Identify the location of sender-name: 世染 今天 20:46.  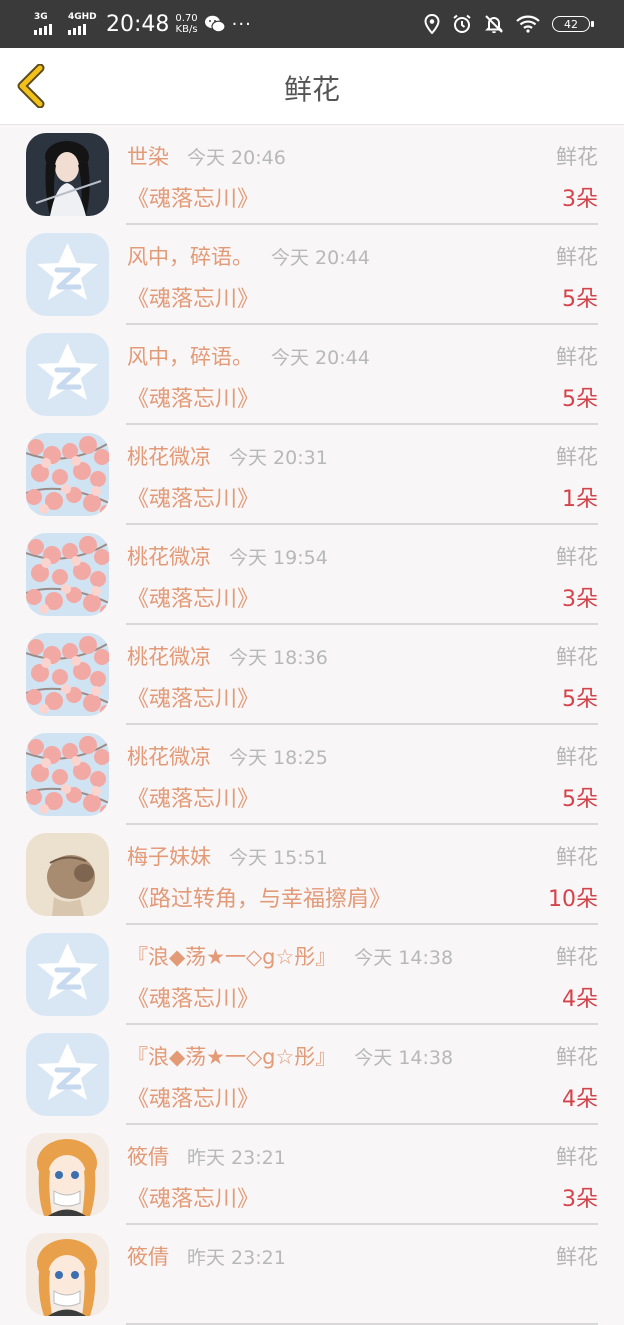
(206, 156).